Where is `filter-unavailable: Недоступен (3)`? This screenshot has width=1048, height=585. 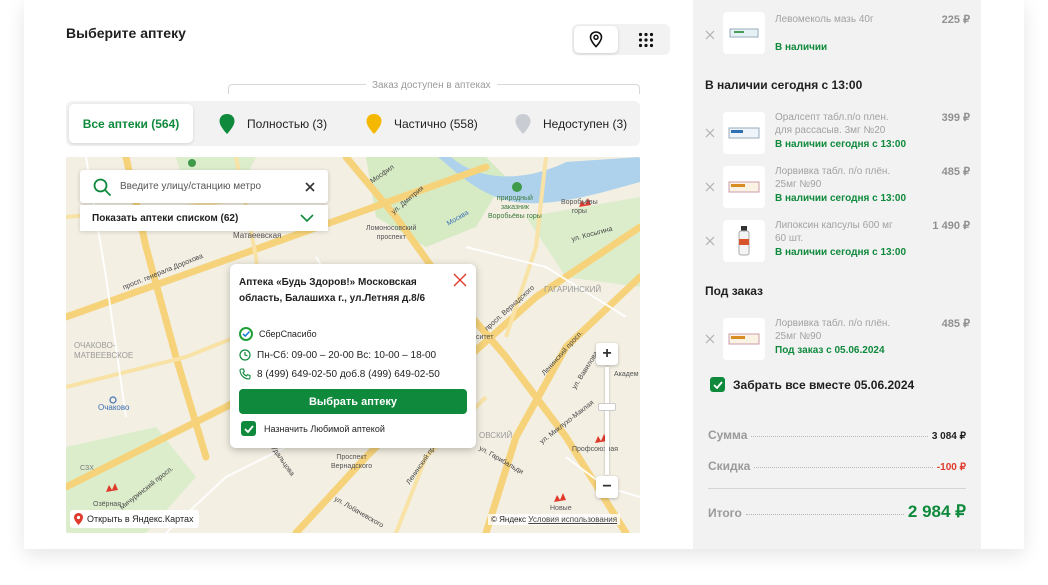 filter-unavailable: Недоступен (3) is located at coordinates (571, 123).